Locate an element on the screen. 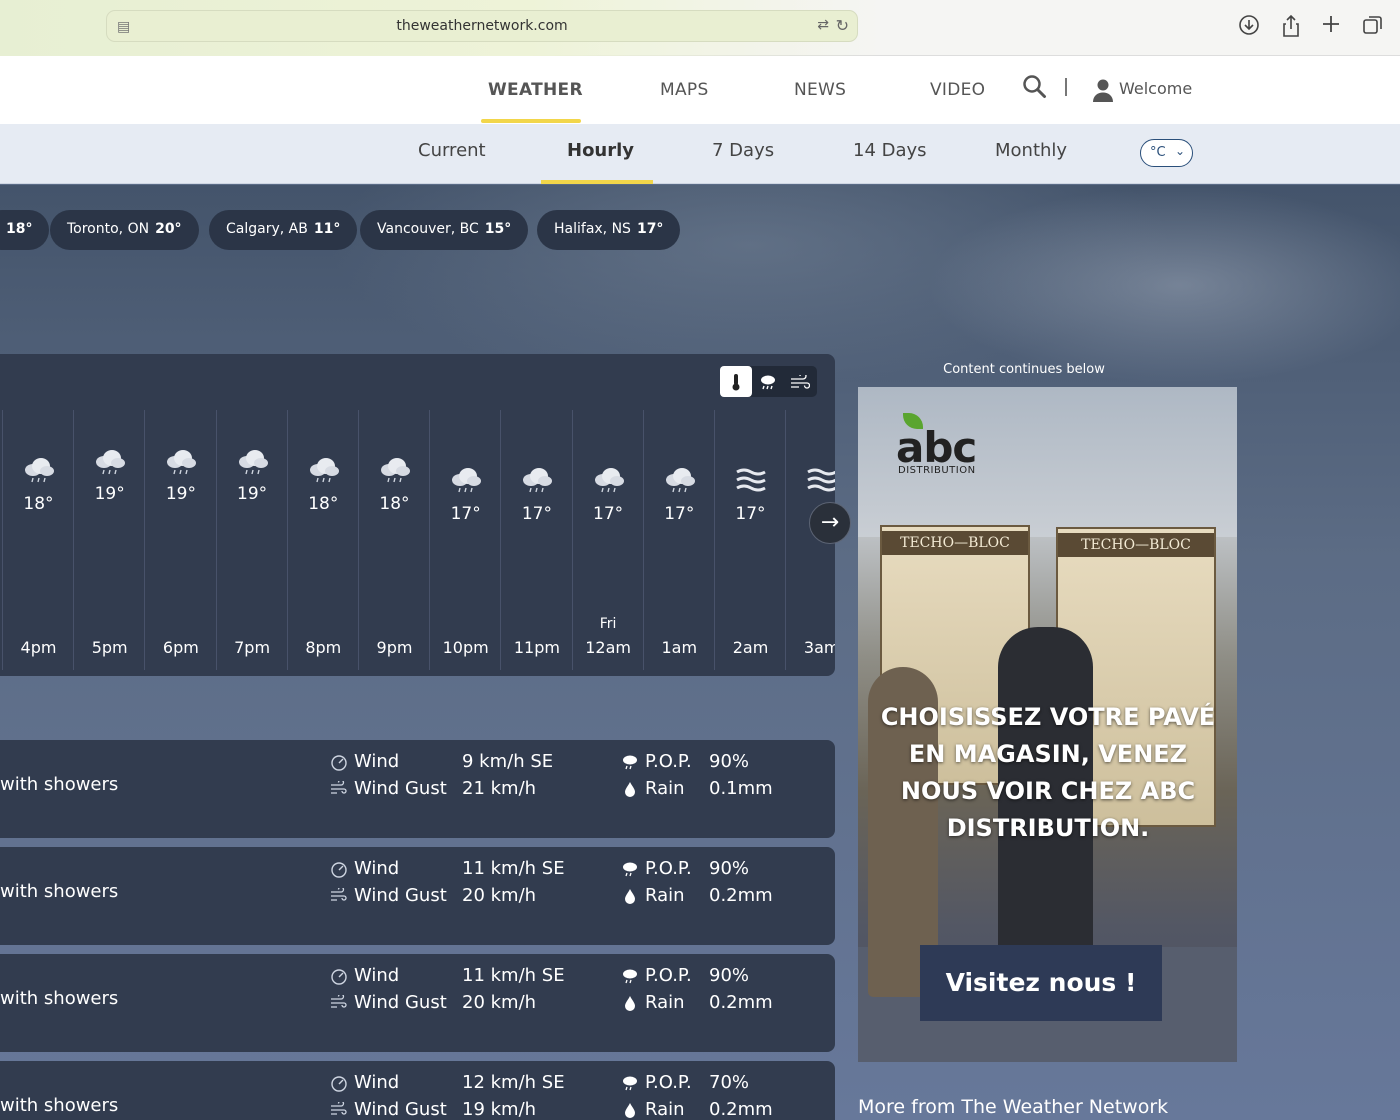 This screenshot has height=1120, width=1400. city-pill: 18° is located at coordinates (25, 230).